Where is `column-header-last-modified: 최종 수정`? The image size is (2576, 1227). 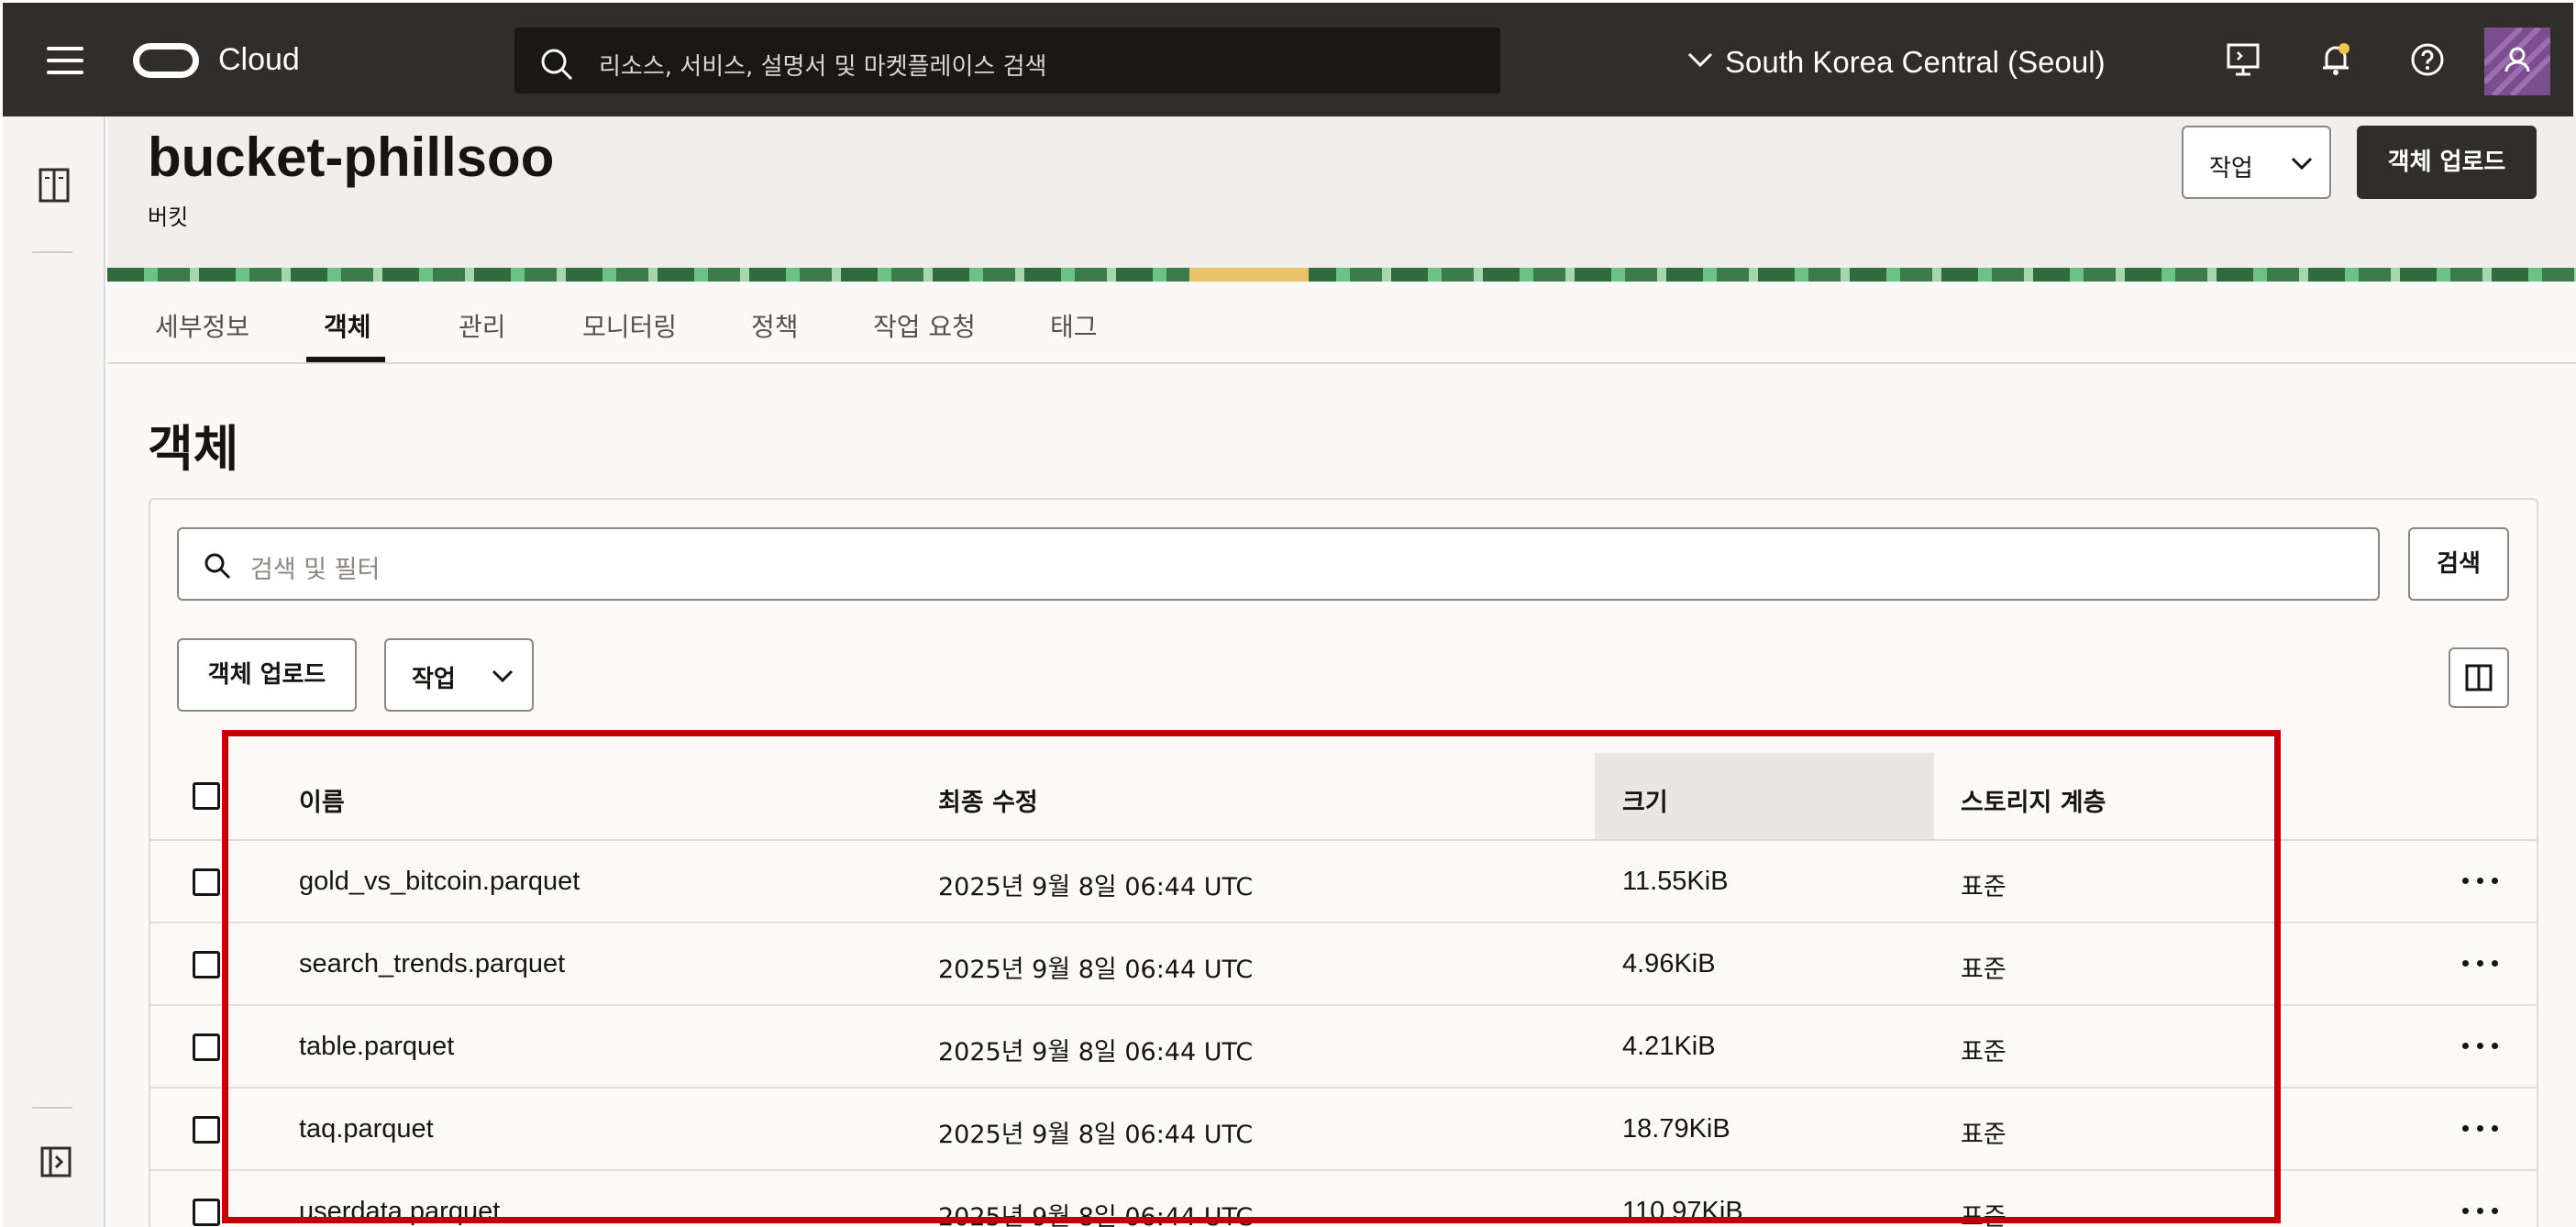 column-header-last-modified: 최종 수정 is located at coordinates (988, 800).